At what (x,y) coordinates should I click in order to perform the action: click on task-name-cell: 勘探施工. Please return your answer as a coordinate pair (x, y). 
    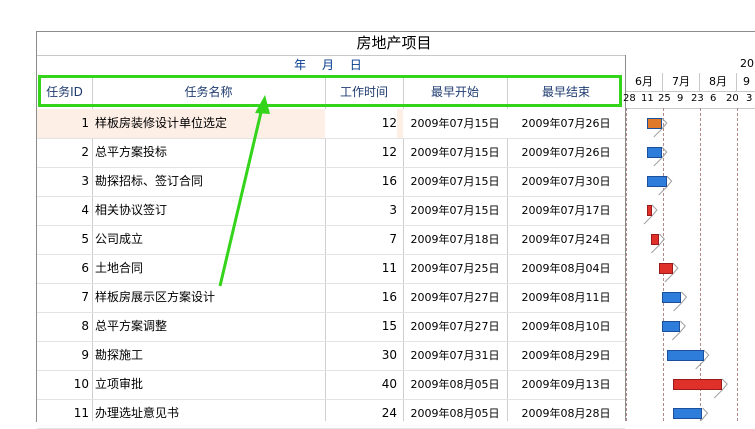
    Looking at the image, I should click on (207, 355).